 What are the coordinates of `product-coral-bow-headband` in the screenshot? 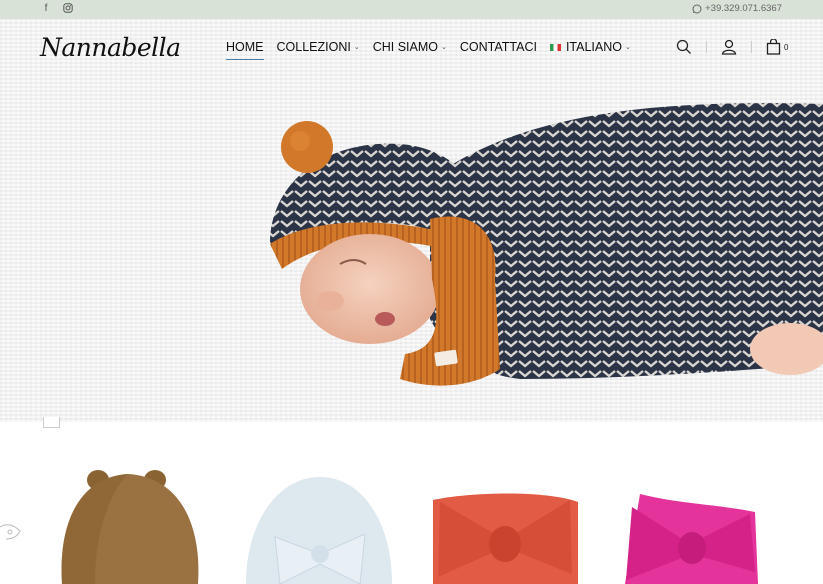 It's located at (505, 538).